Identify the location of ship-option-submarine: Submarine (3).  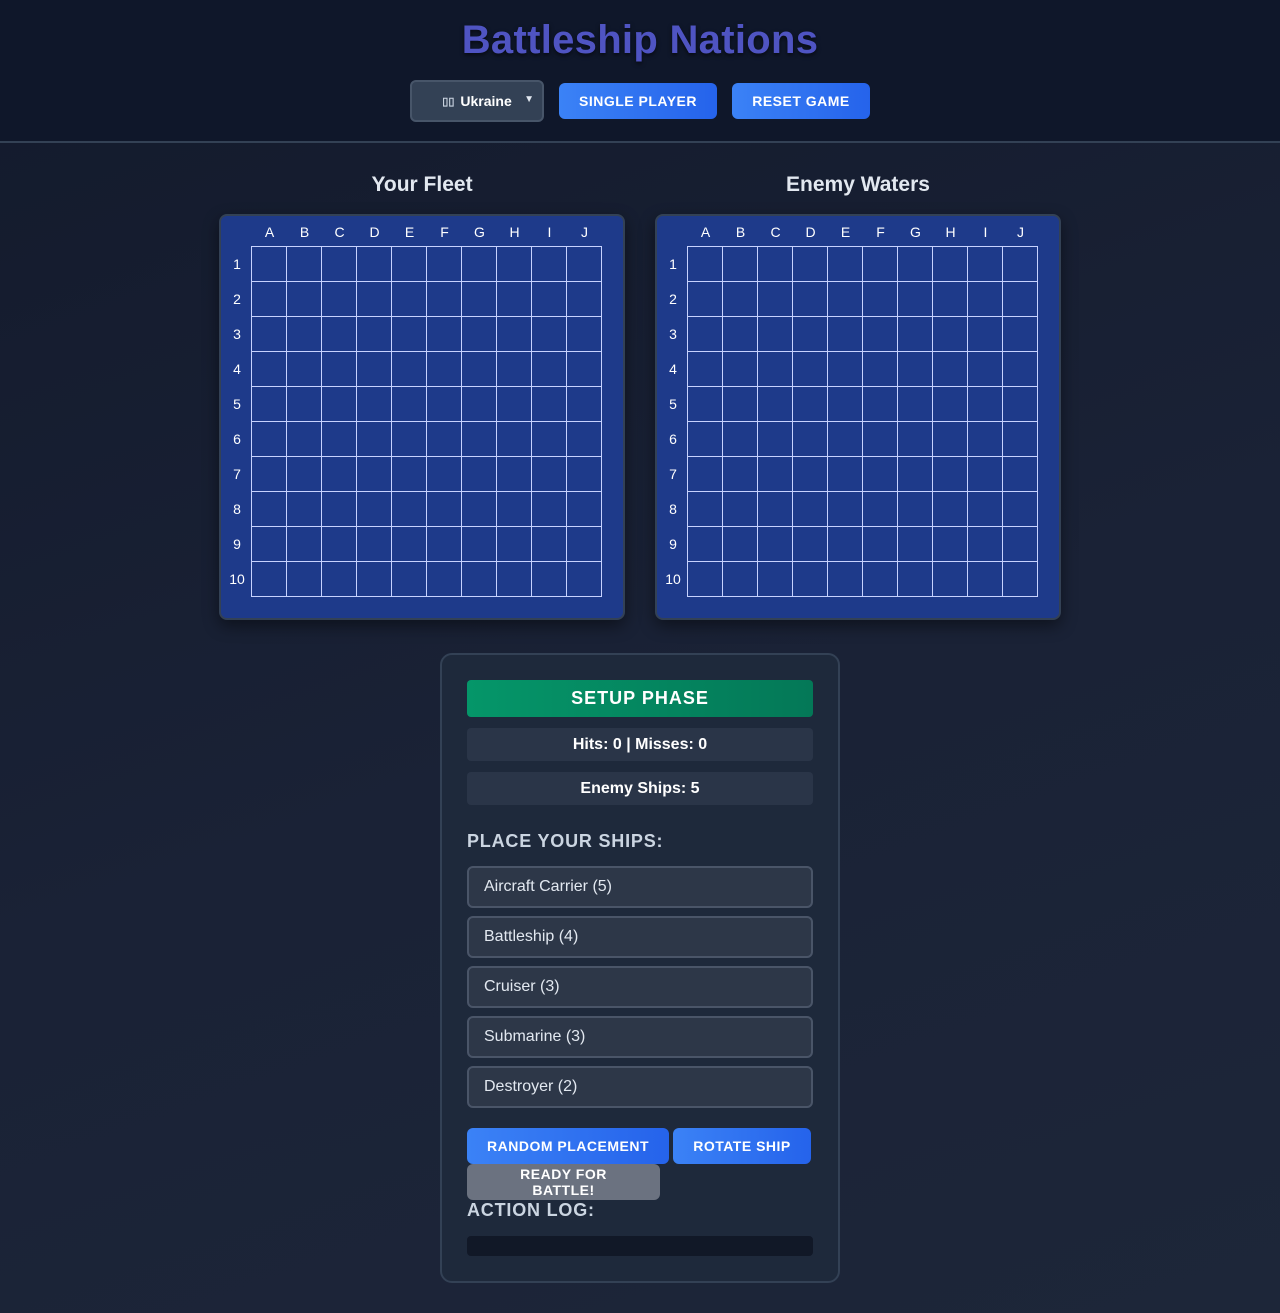
(640, 1037).